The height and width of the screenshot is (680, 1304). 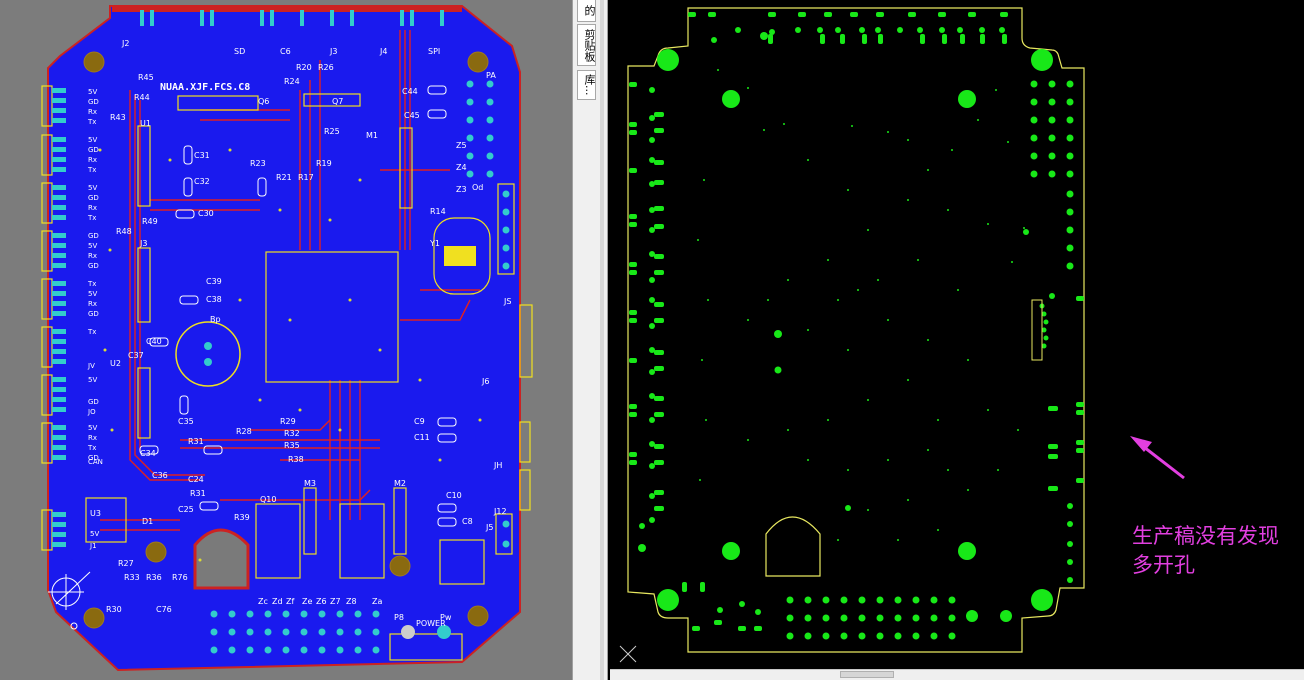 I want to click on label-r31b: R31, so click(x=198, y=493).